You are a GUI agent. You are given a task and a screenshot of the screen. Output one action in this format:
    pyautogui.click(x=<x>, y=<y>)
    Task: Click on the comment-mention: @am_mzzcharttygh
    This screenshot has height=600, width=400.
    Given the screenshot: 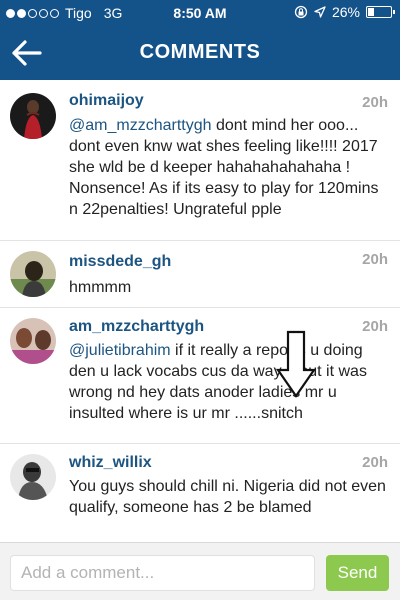 What is the action you would take?
    pyautogui.click(x=140, y=125)
    